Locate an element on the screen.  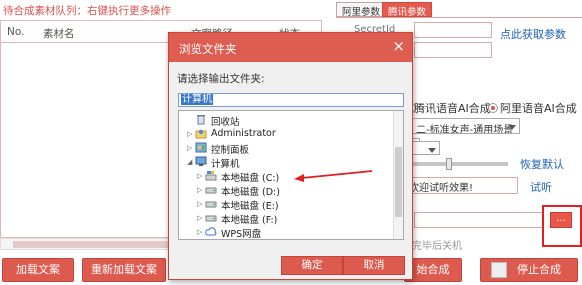
radio-ali is located at coordinates (493, 108).